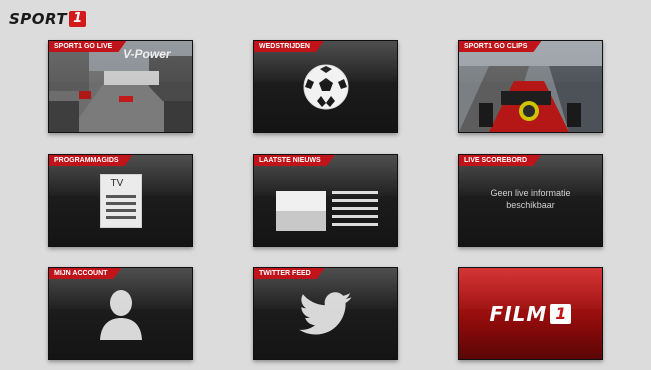 Image resolution: width=651 pixels, height=370 pixels. Describe the element at coordinates (294, 160) in the screenshot. I see `tile-label: LAATSTE NIEUWS` at that location.